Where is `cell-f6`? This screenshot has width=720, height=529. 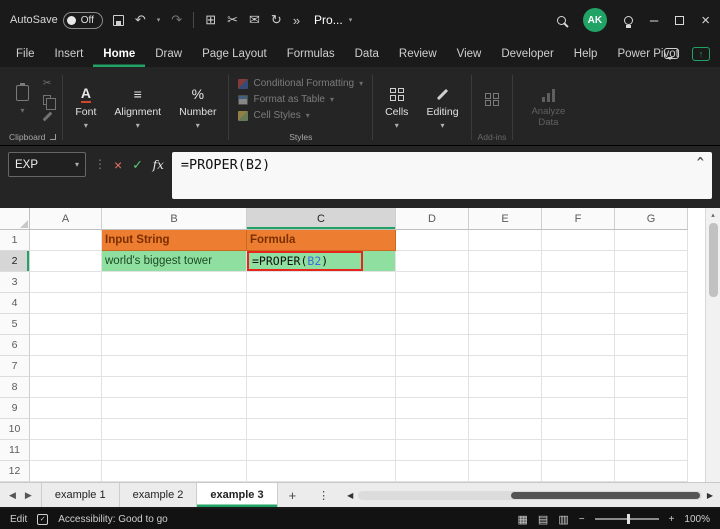
cell-f6 is located at coordinates (578, 345).